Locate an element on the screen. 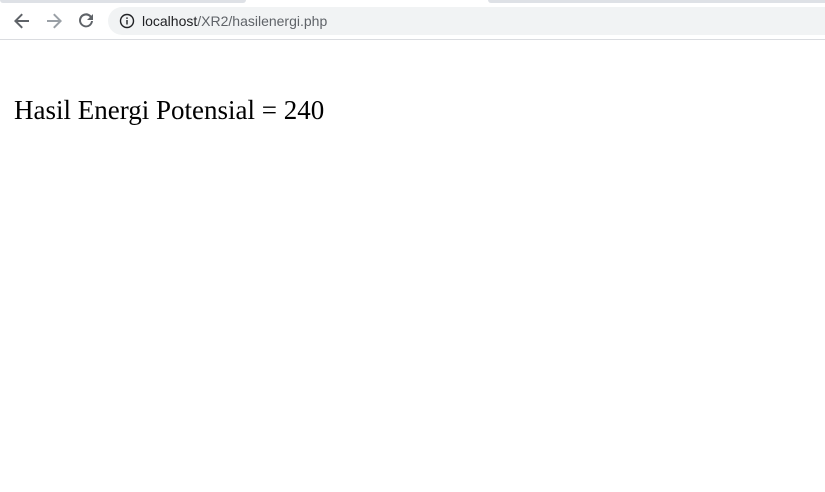 The image size is (825, 492). url-path: /XR2/hasilenergi.php is located at coordinates (262, 21).